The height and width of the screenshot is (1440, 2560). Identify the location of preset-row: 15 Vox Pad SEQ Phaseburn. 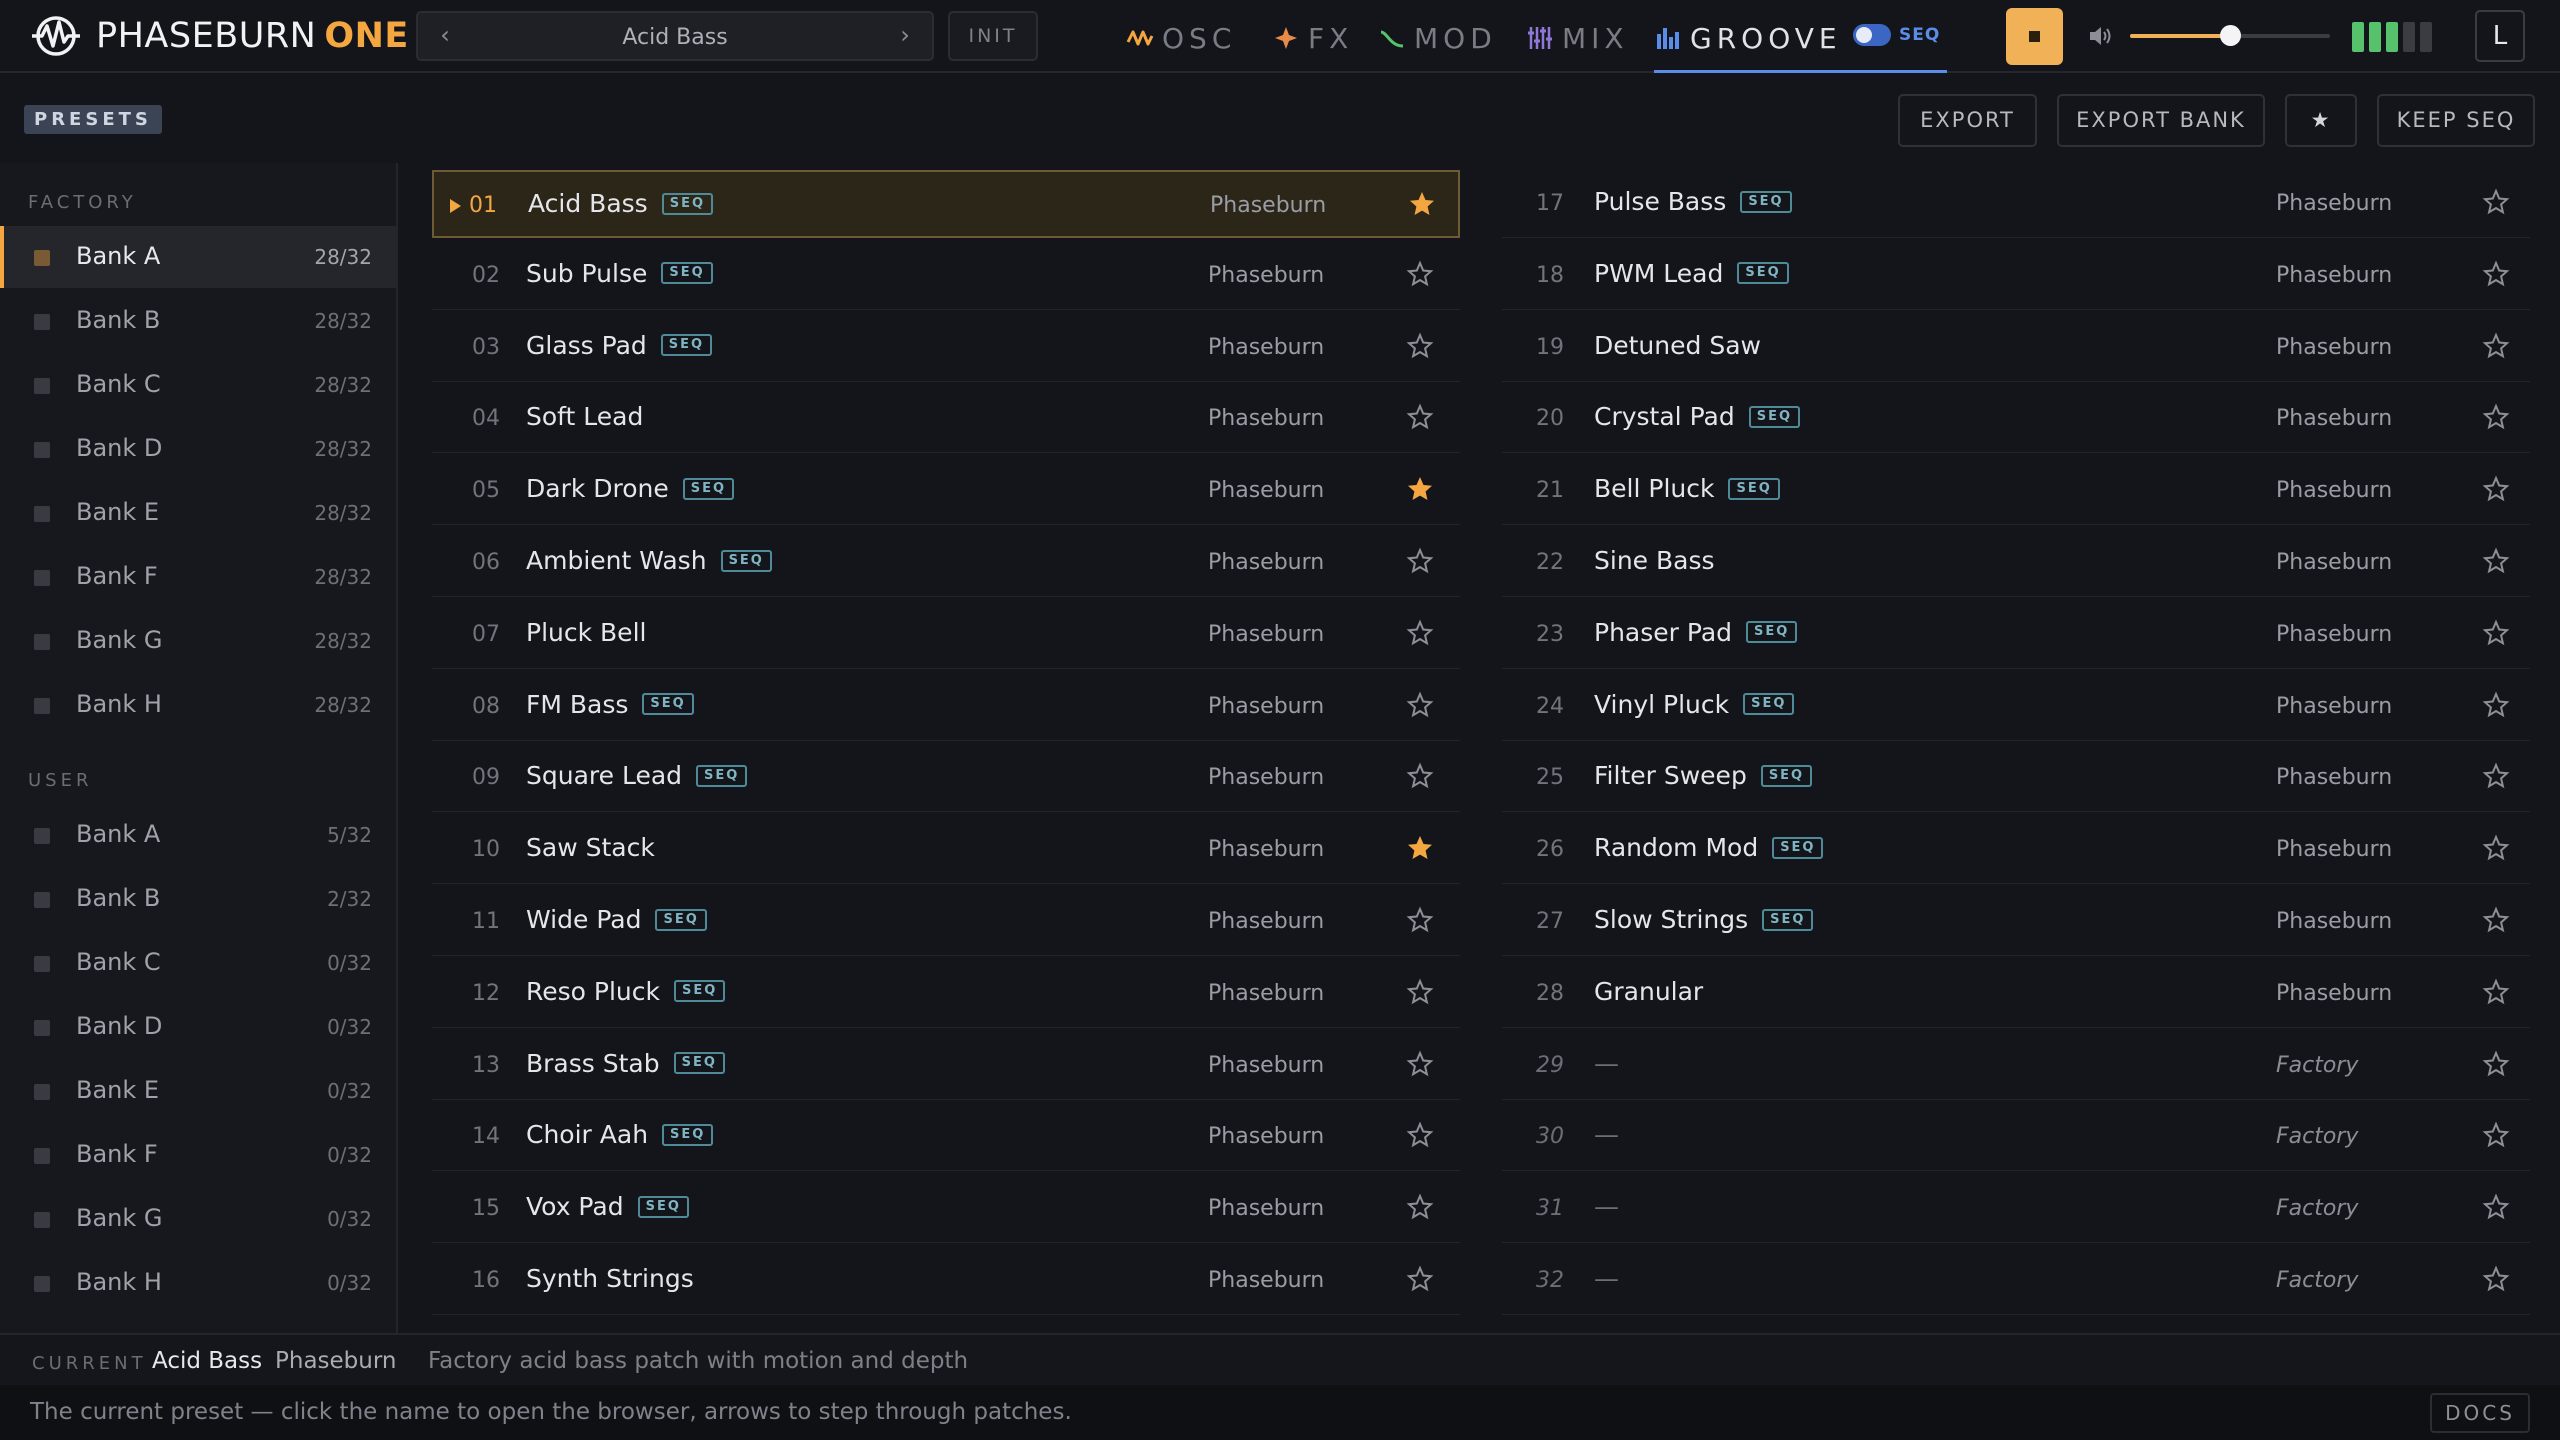
(946, 1209).